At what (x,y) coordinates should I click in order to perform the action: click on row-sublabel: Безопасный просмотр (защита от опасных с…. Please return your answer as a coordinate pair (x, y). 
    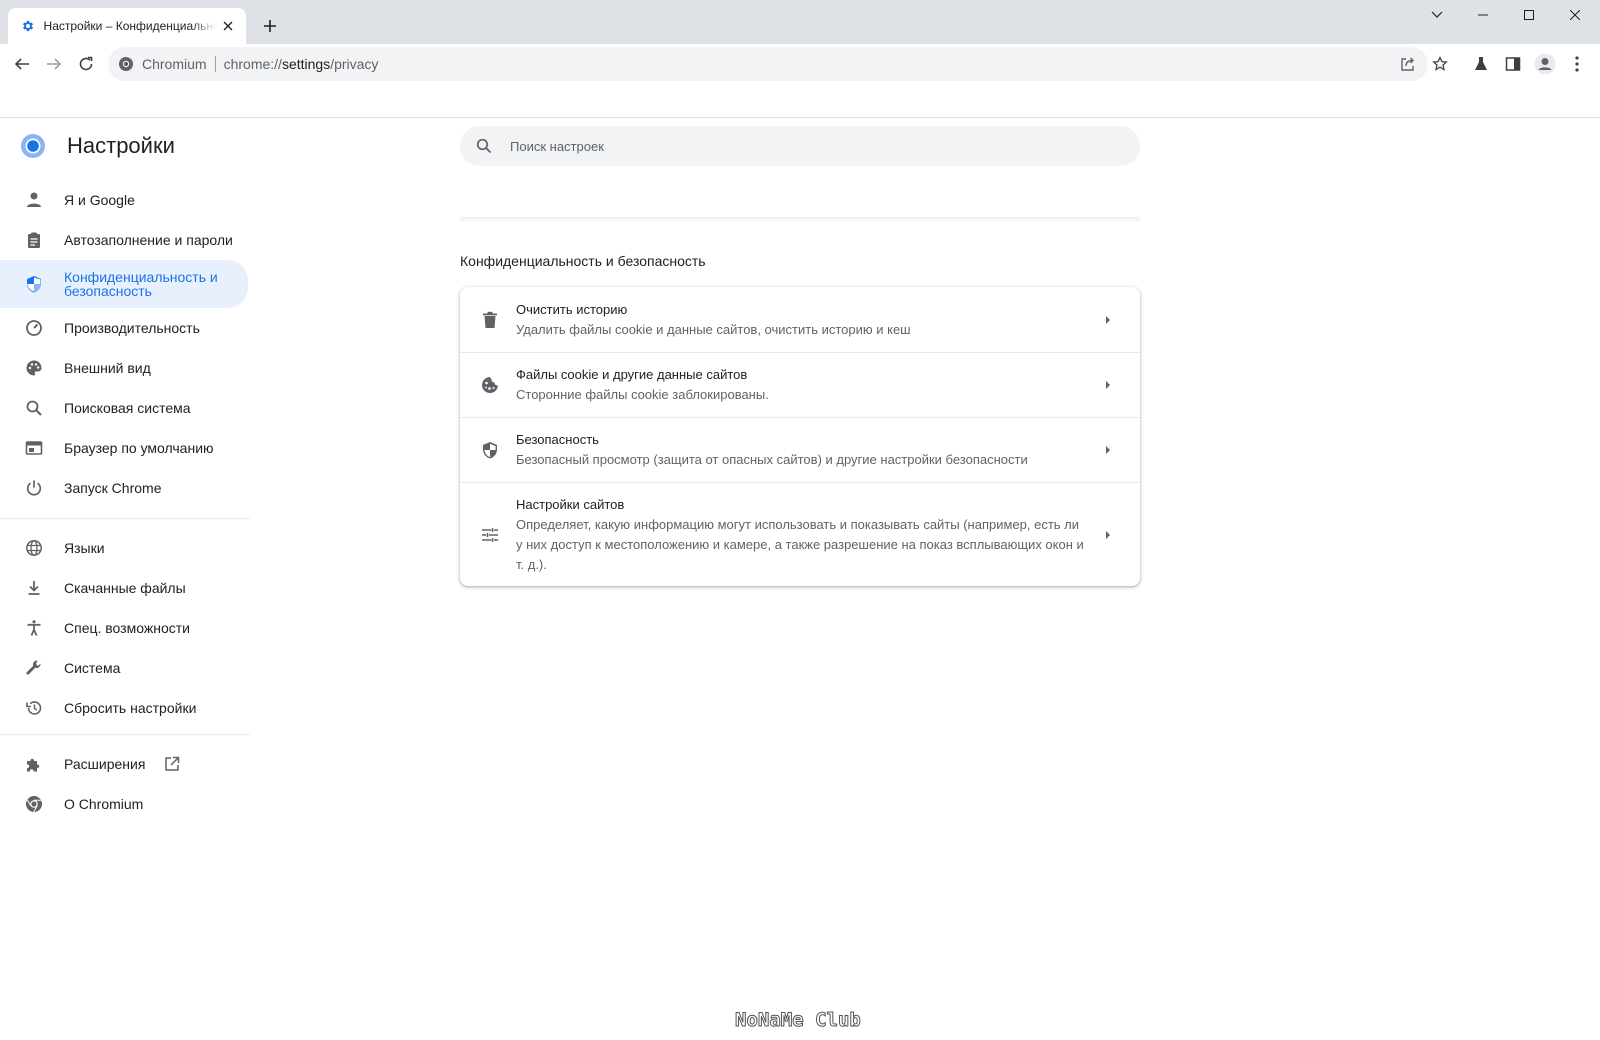
    Looking at the image, I should click on (772, 459).